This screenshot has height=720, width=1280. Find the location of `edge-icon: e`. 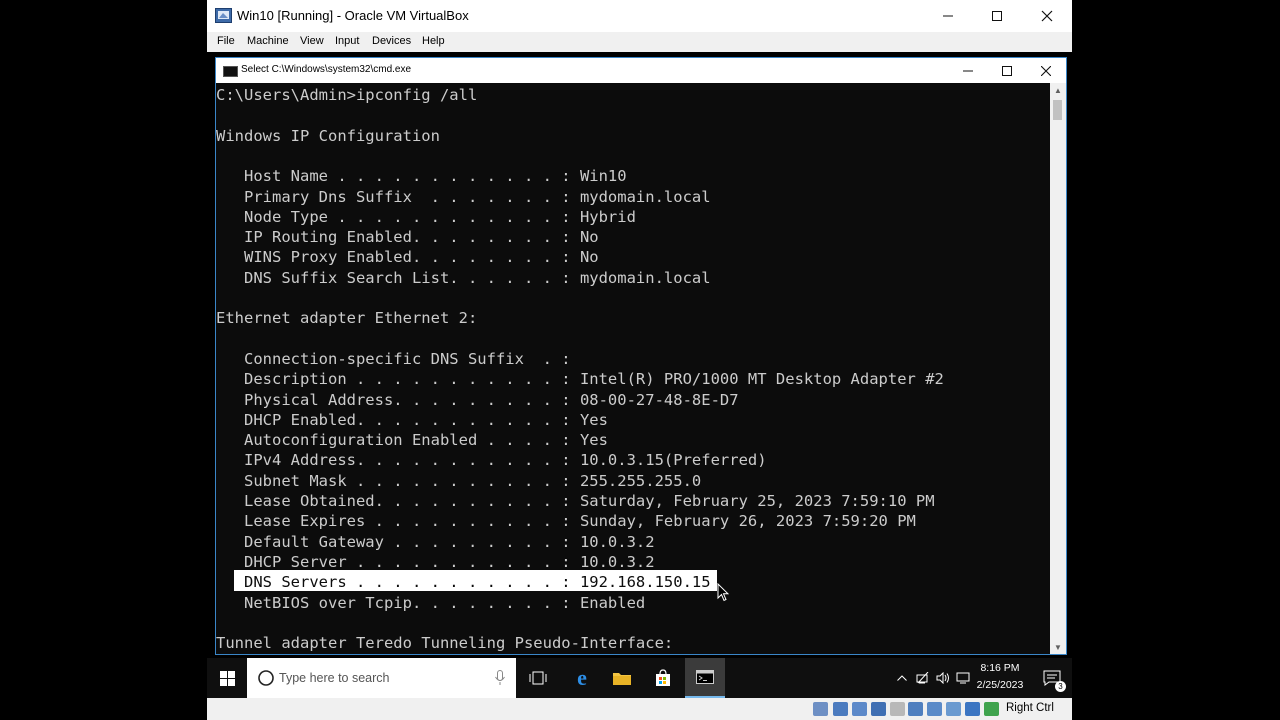

edge-icon: e is located at coordinates (582, 677).